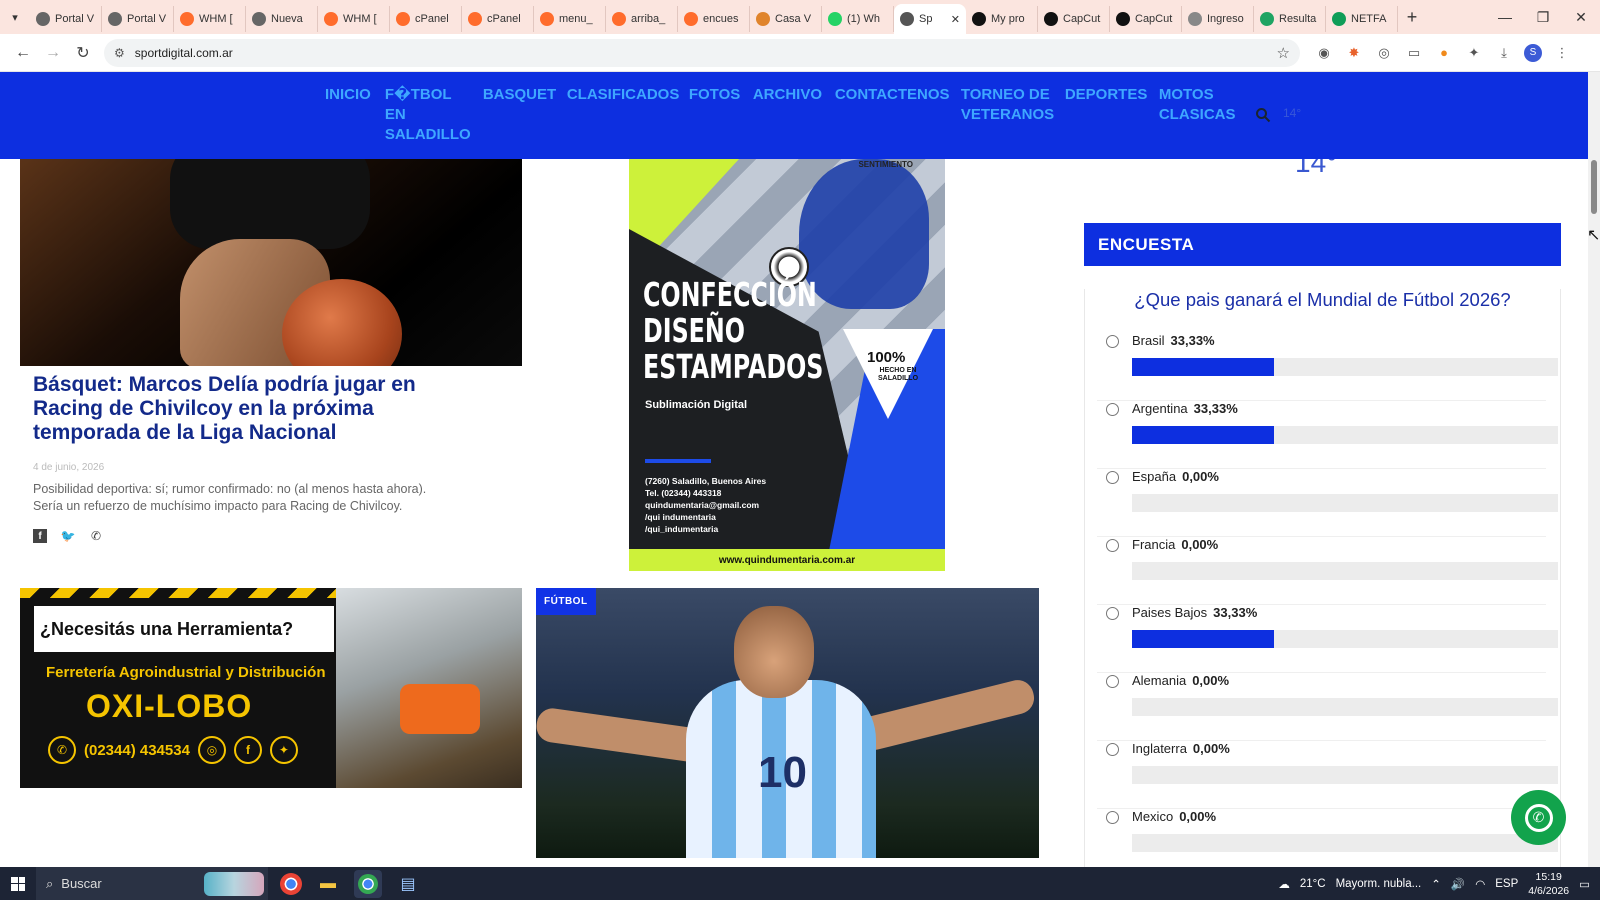  What do you see at coordinates (368, 883) in the screenshot?
I see `chrome-active-icon` at bounding box center [368, 883].